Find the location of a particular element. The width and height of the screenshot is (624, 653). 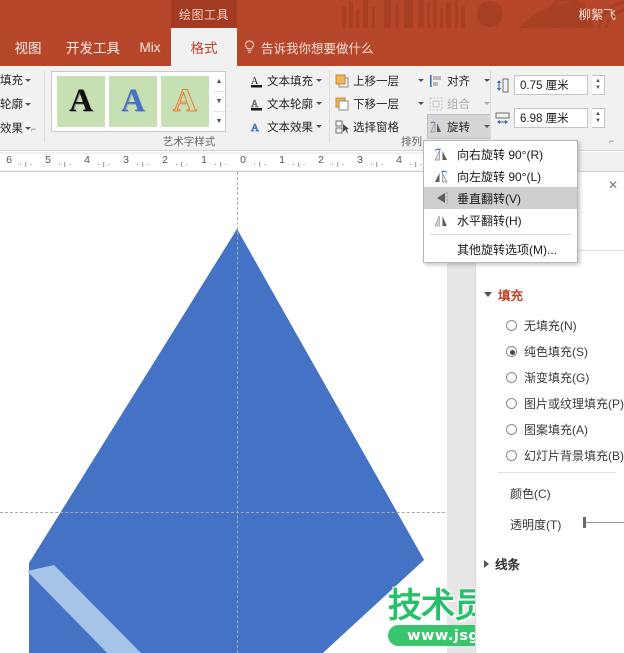

fill-option-picture-texture: 图片或纹理填充(P) is located at coordinates (565, 403).